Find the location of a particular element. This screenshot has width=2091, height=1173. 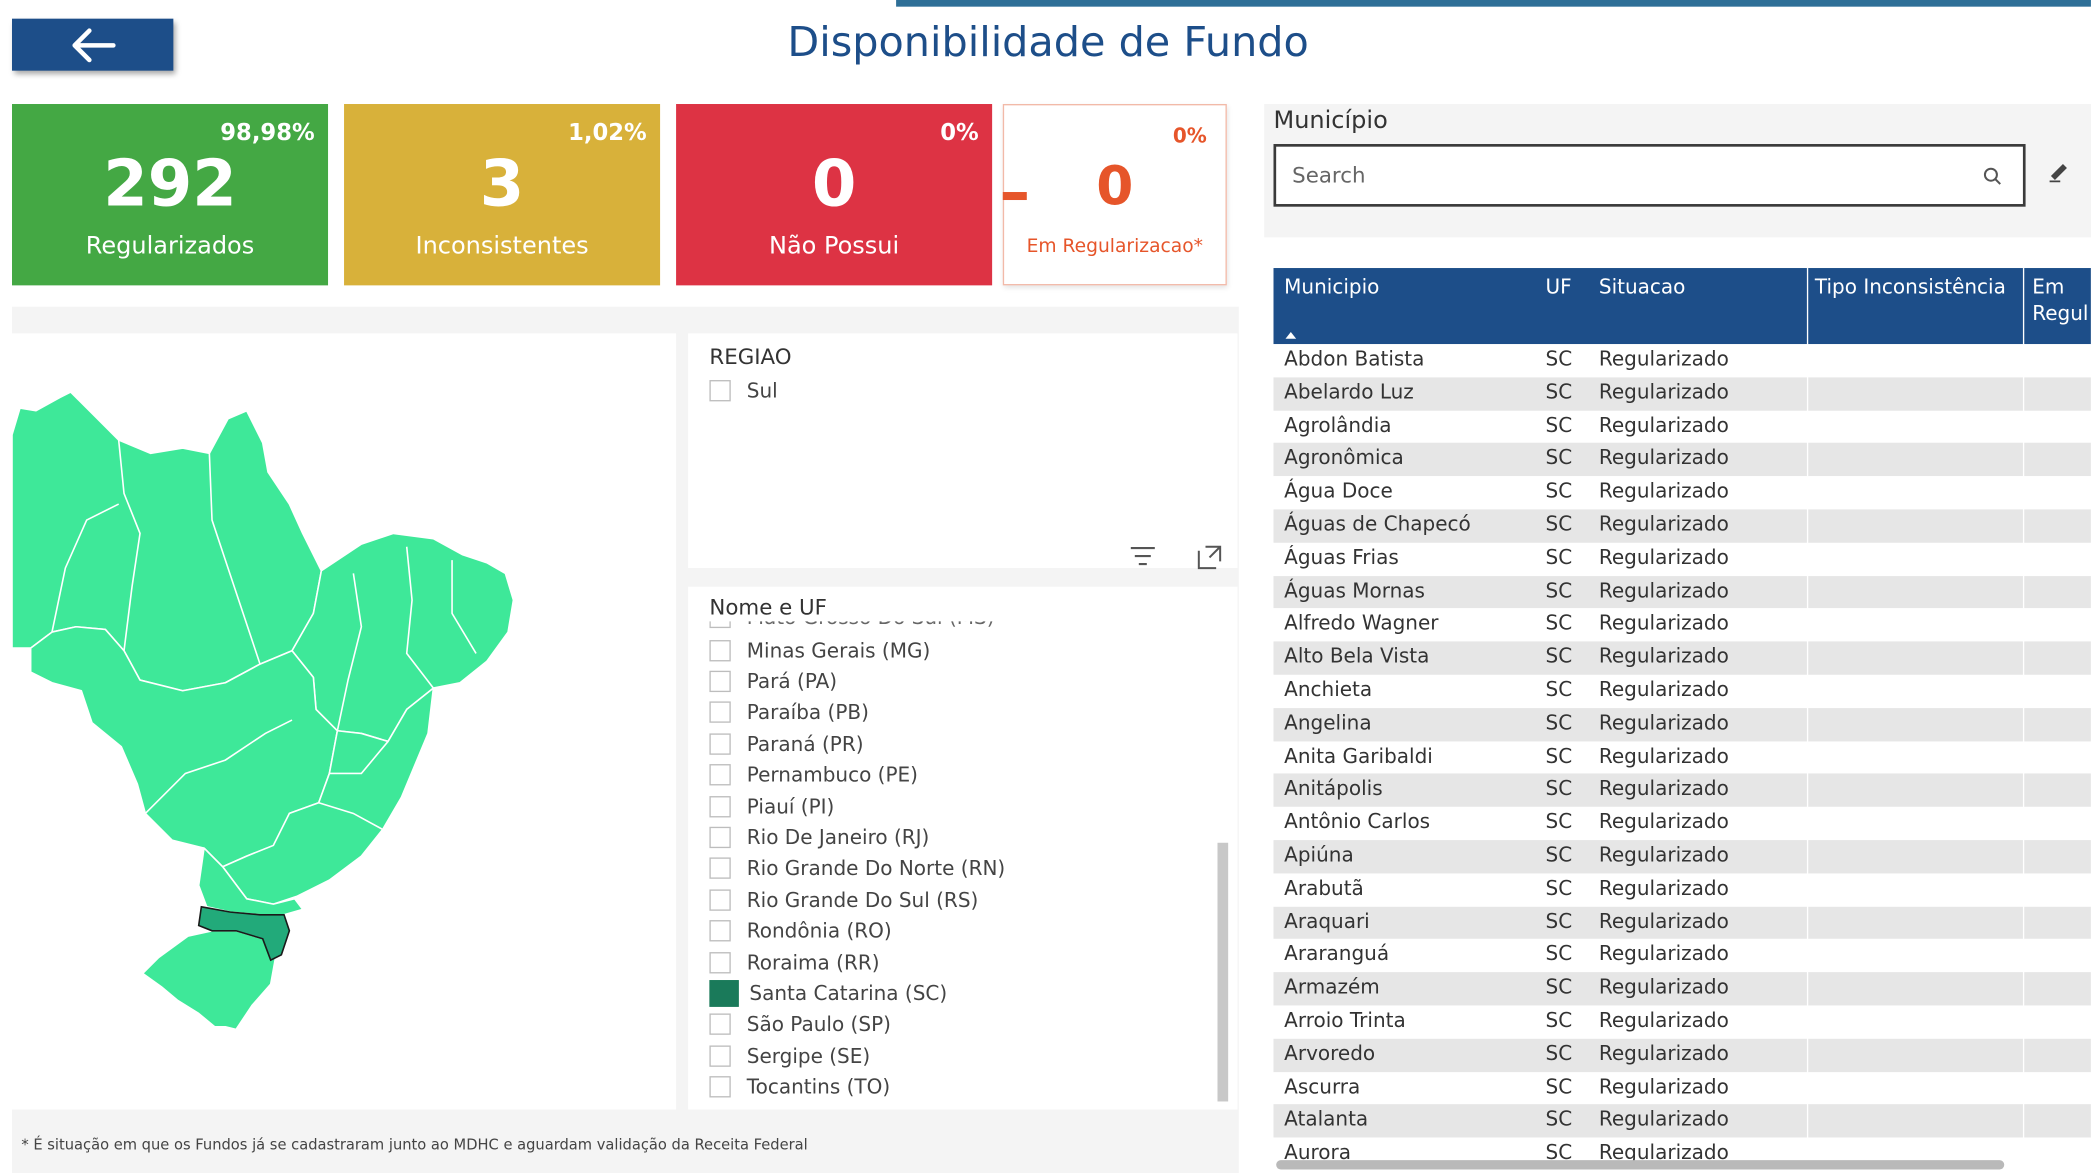

uf-option: Paraná (PR) is located at coordinates (857, 743).